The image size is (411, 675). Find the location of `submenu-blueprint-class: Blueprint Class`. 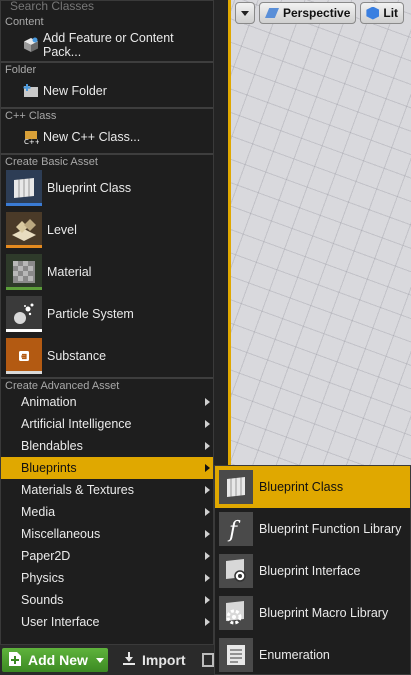

submenu-blueprint-class: Blueprint Class is located at coordinates (312, 487).